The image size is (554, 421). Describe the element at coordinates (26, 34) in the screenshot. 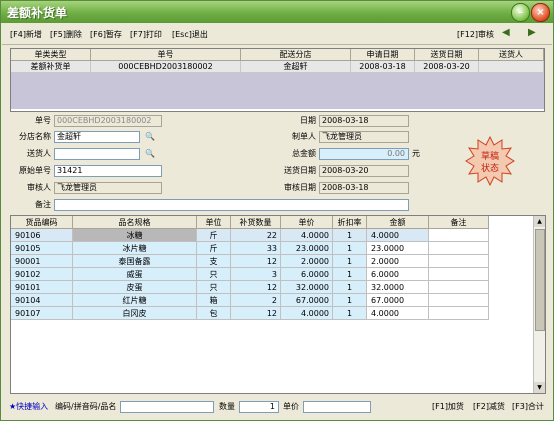

I see `new-button: [F4]新增` at that location.